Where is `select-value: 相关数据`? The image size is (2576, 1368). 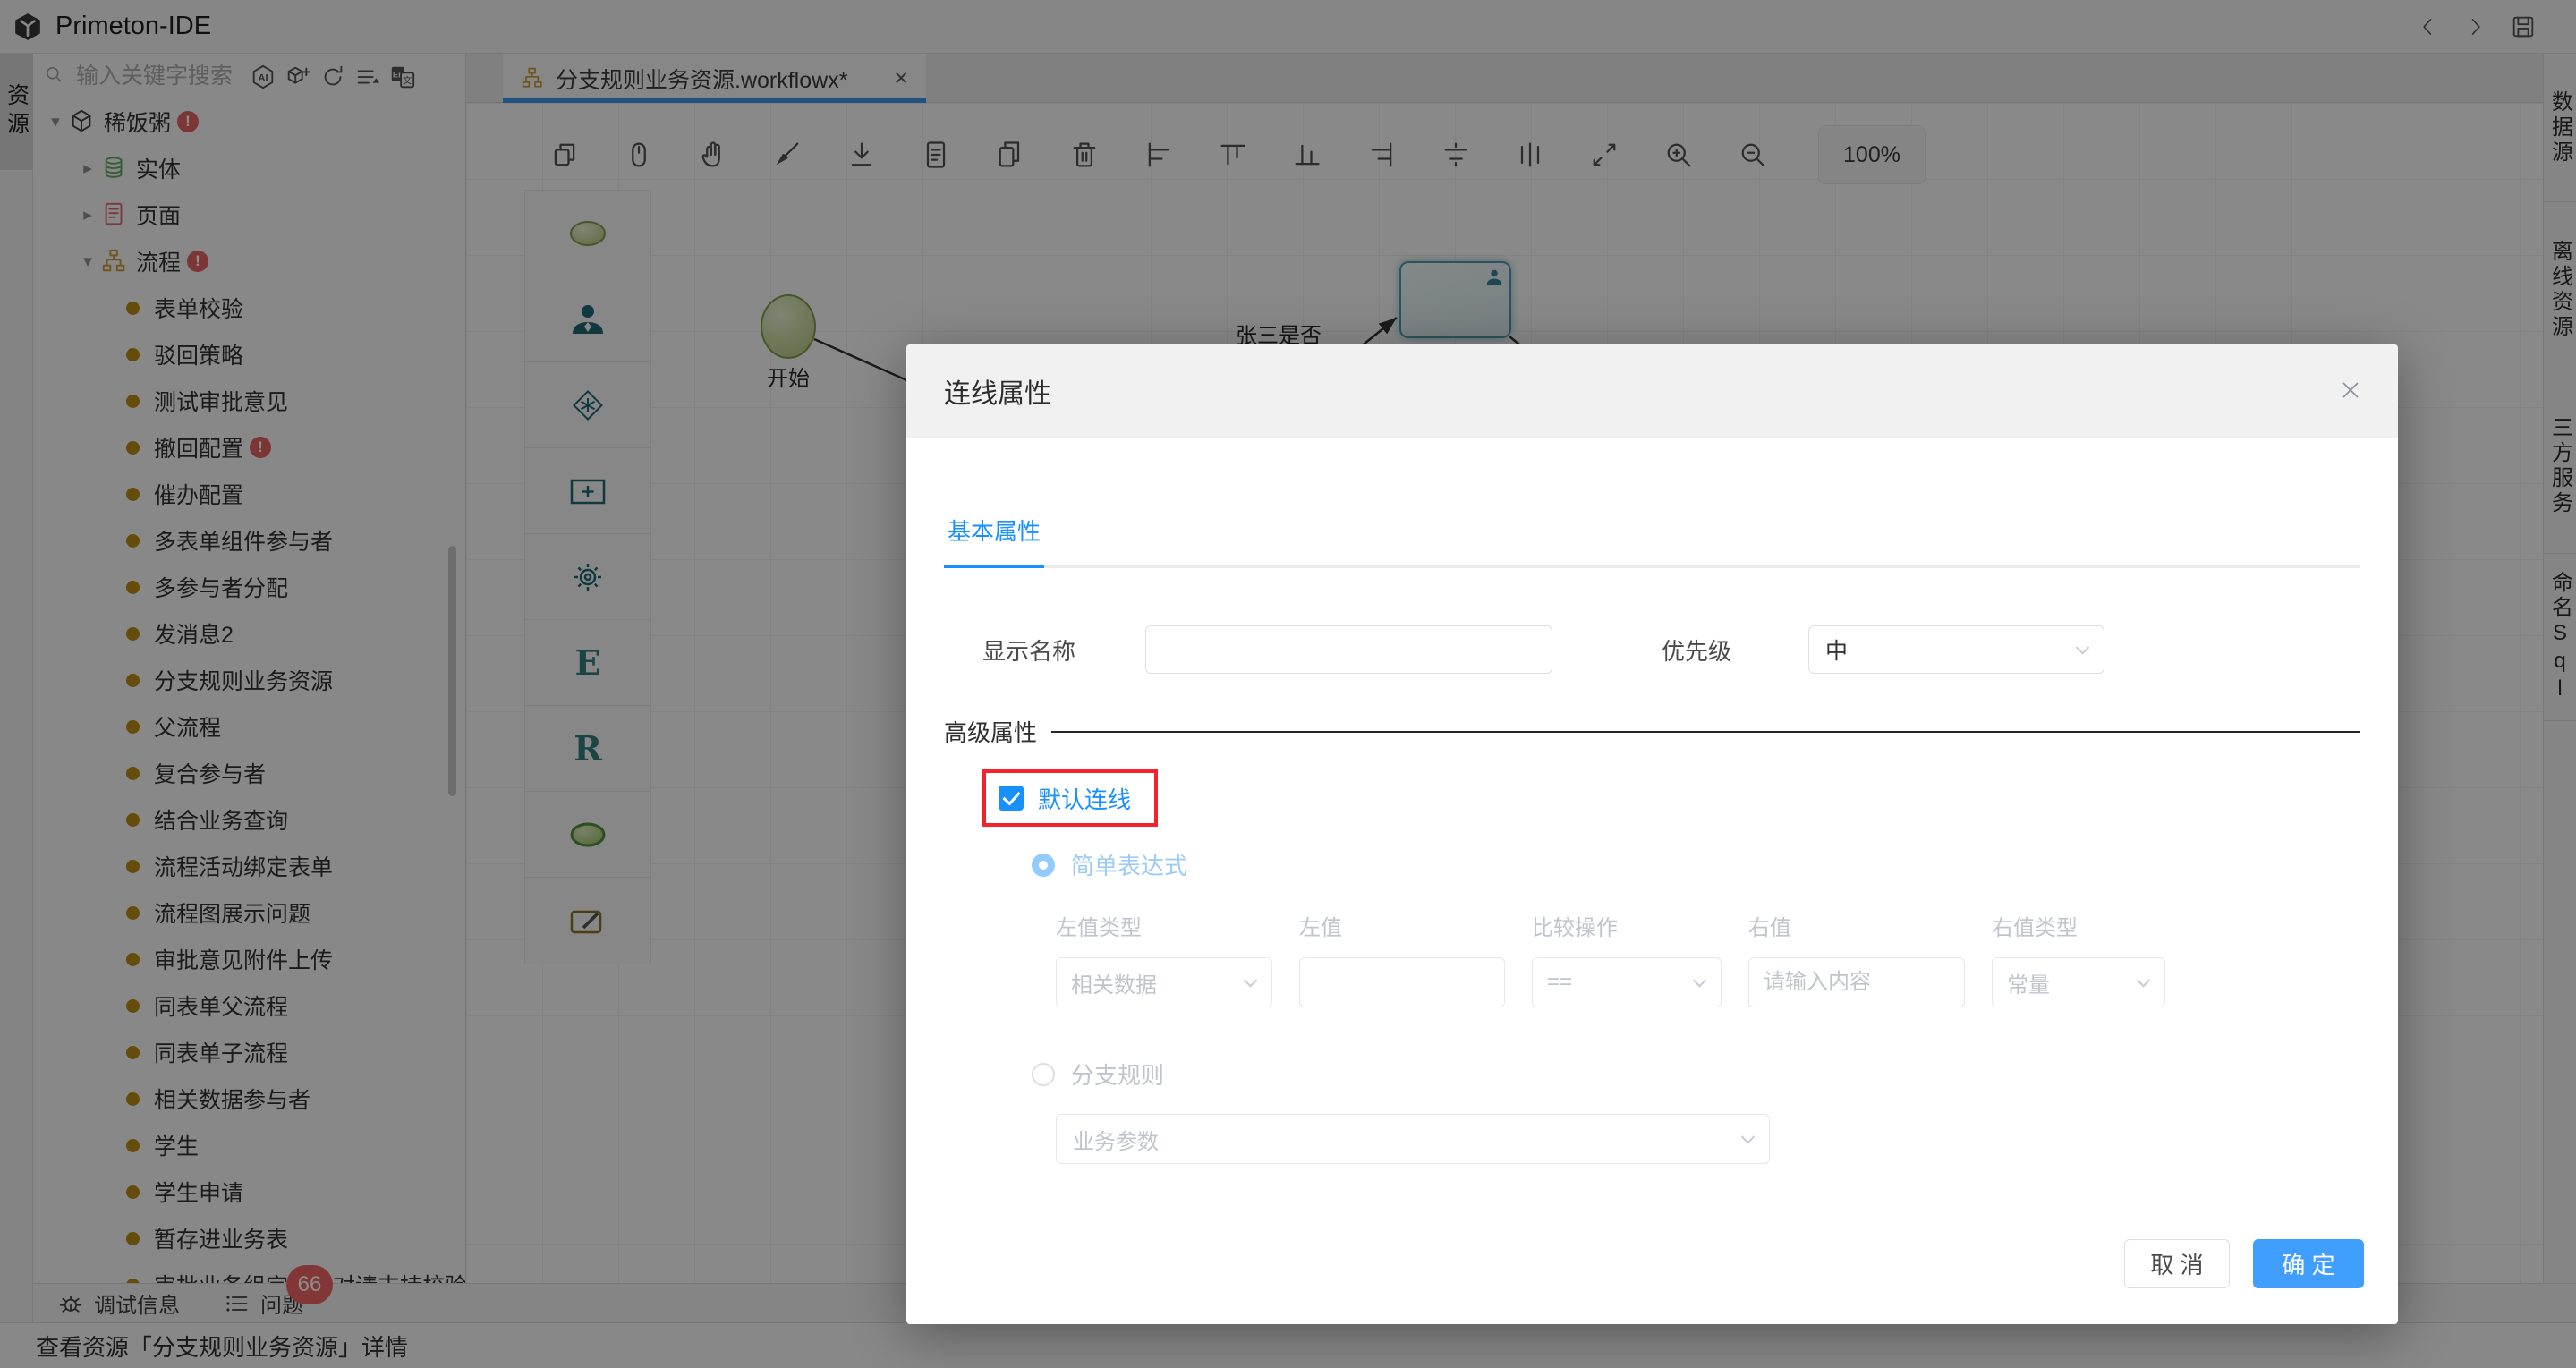 select-value: 相关数据 is located at coordinates (1114, 985).